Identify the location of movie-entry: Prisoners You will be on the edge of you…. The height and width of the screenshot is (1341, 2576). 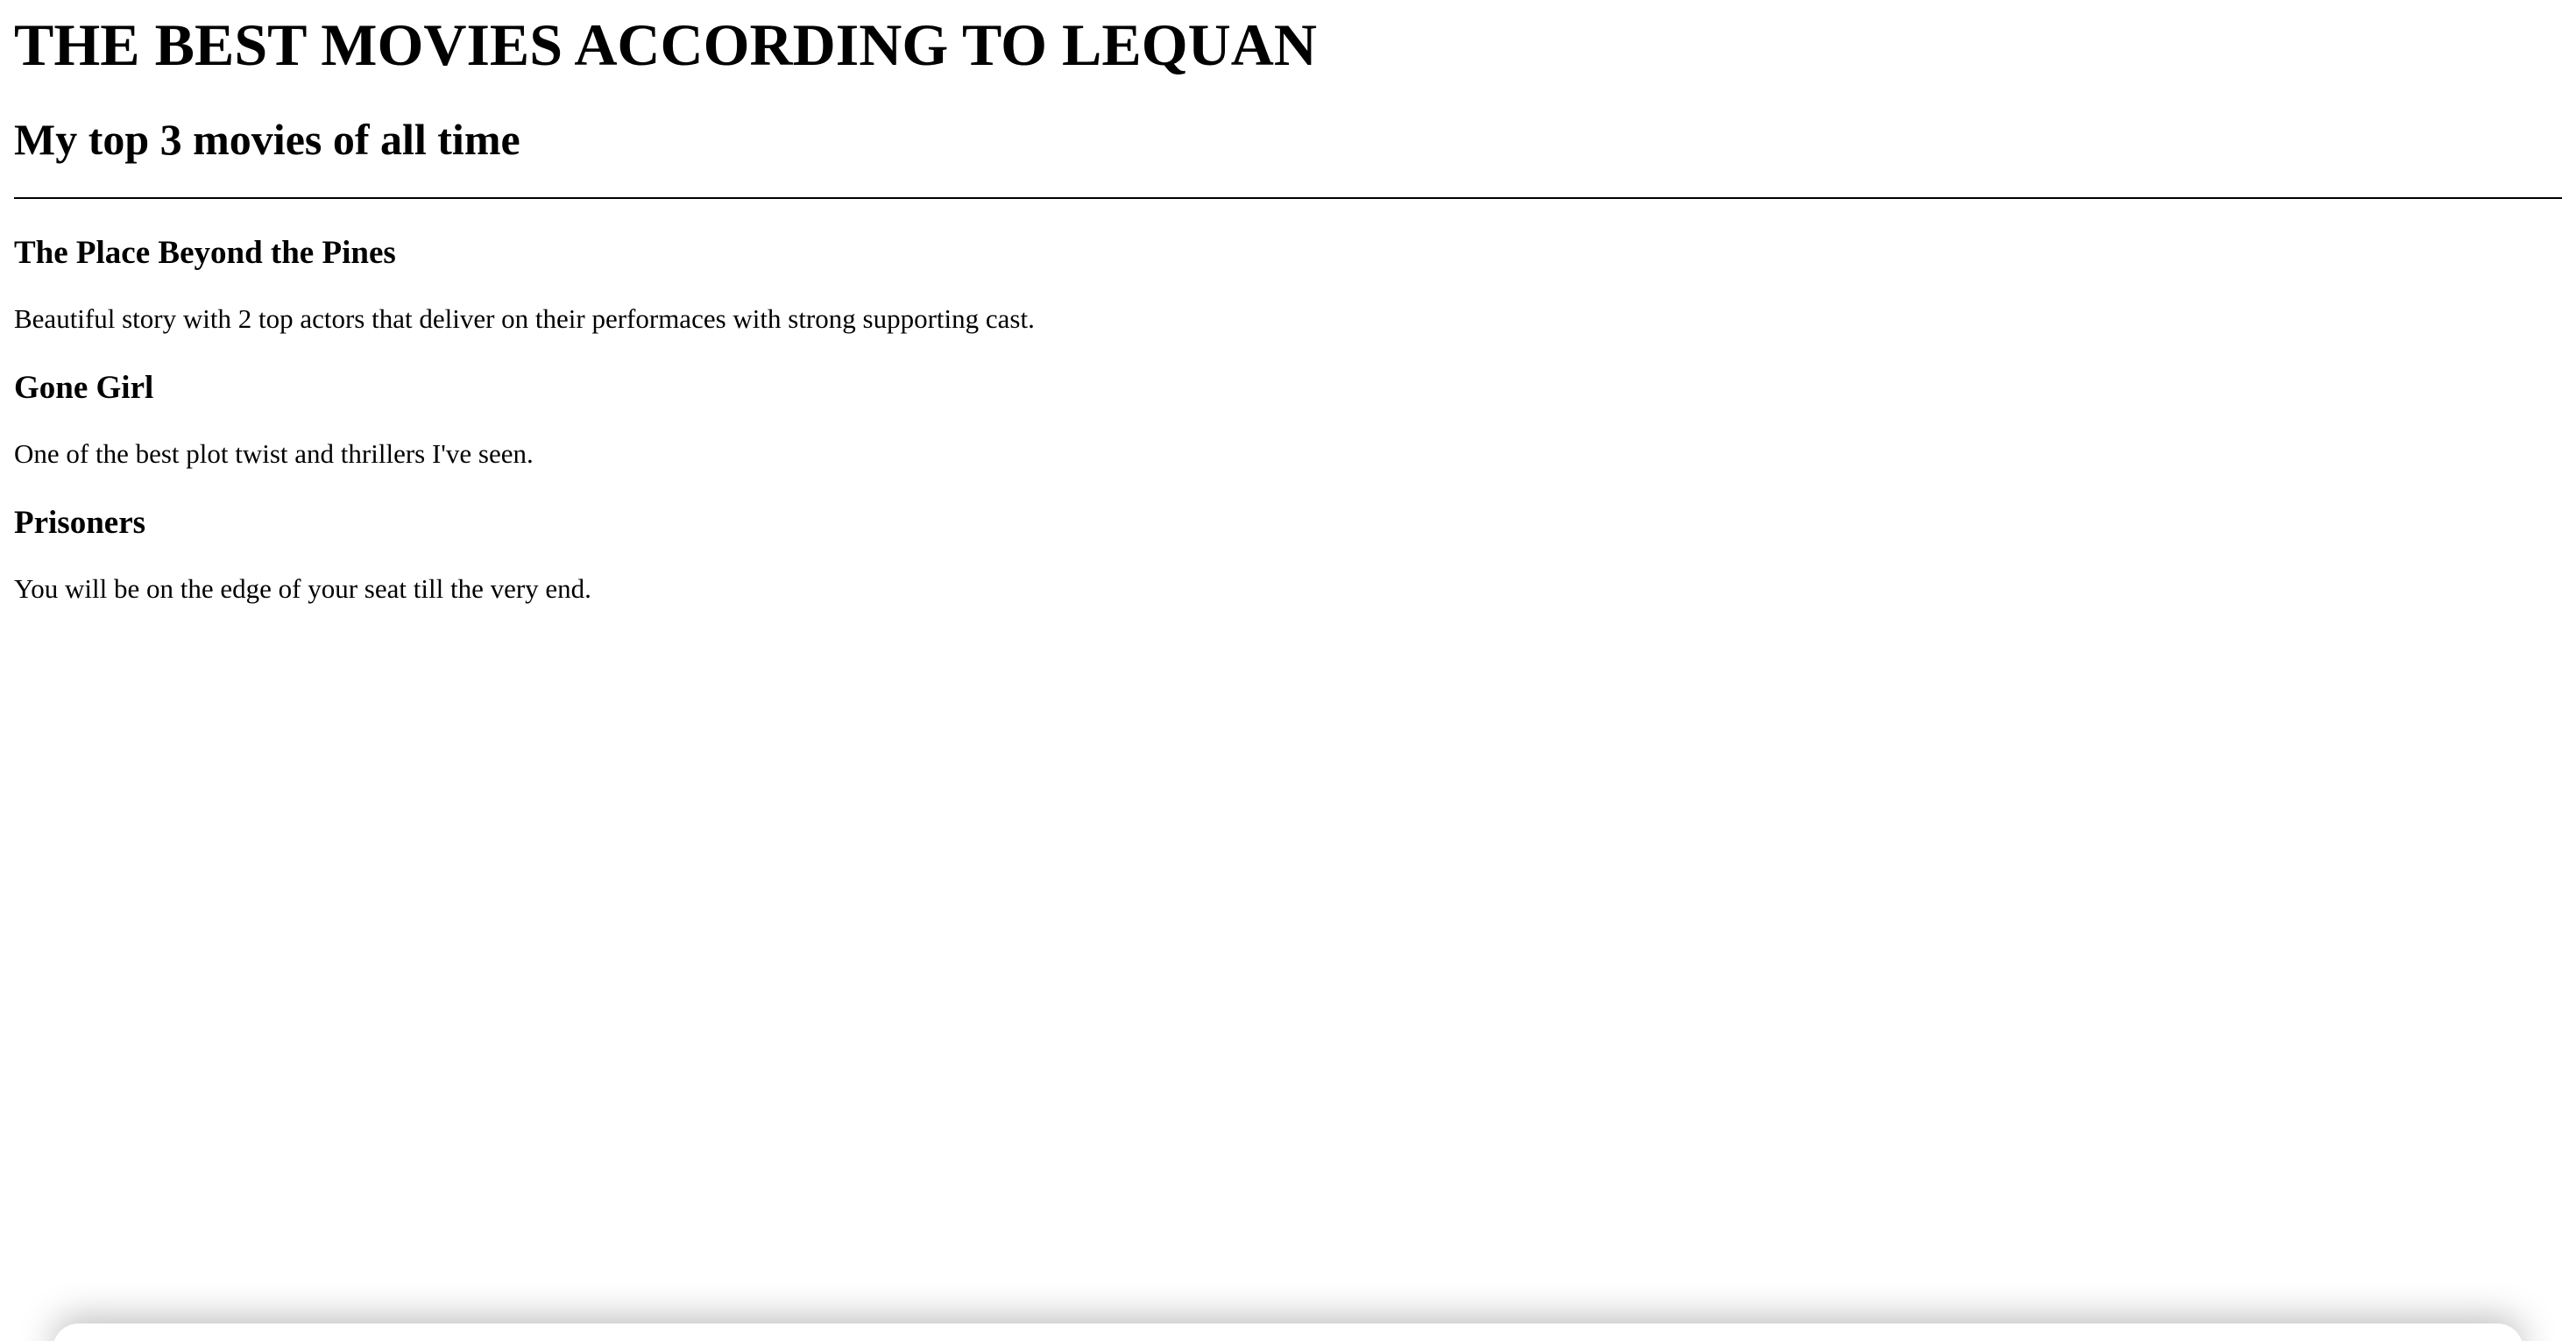
(302, 554).